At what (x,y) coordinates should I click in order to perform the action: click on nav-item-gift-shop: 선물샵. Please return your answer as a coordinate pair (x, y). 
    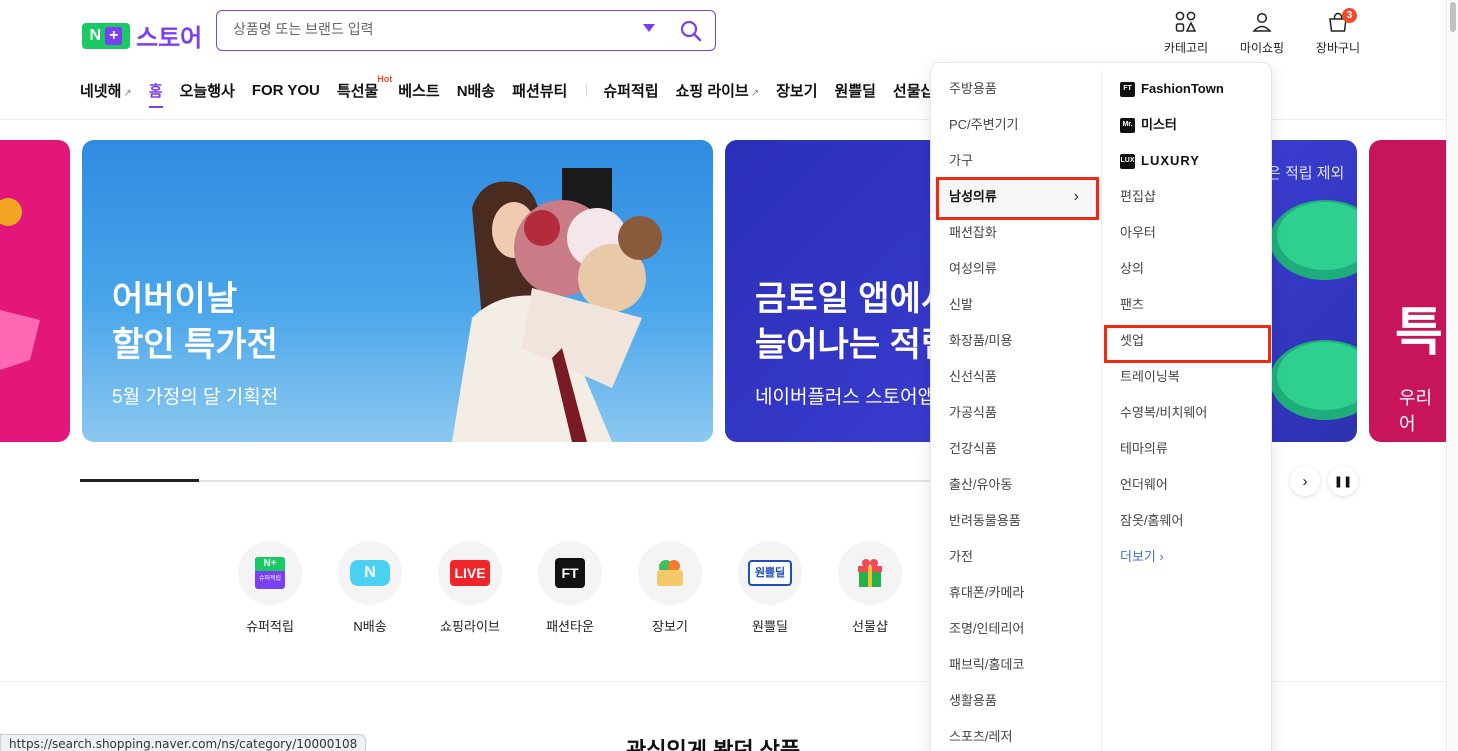
    Looking at the image, I should click on (913, 90).